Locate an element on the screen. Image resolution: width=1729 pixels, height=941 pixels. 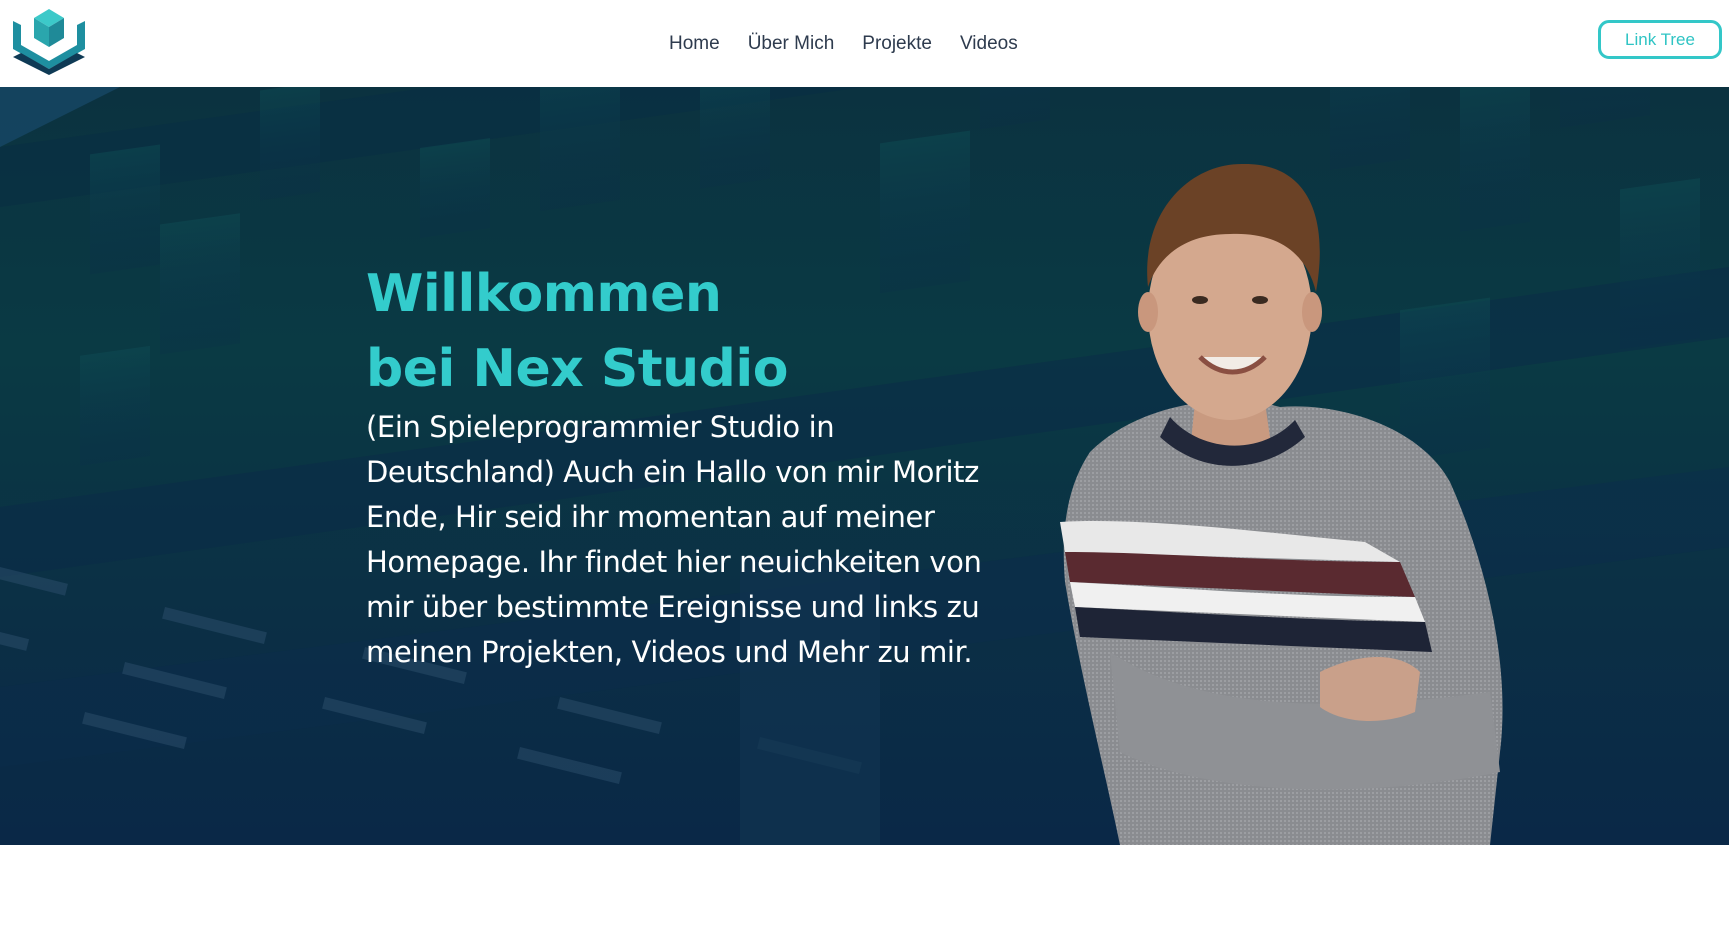
nav-link-projekte: Projekte is located at coordinates (897, 44).